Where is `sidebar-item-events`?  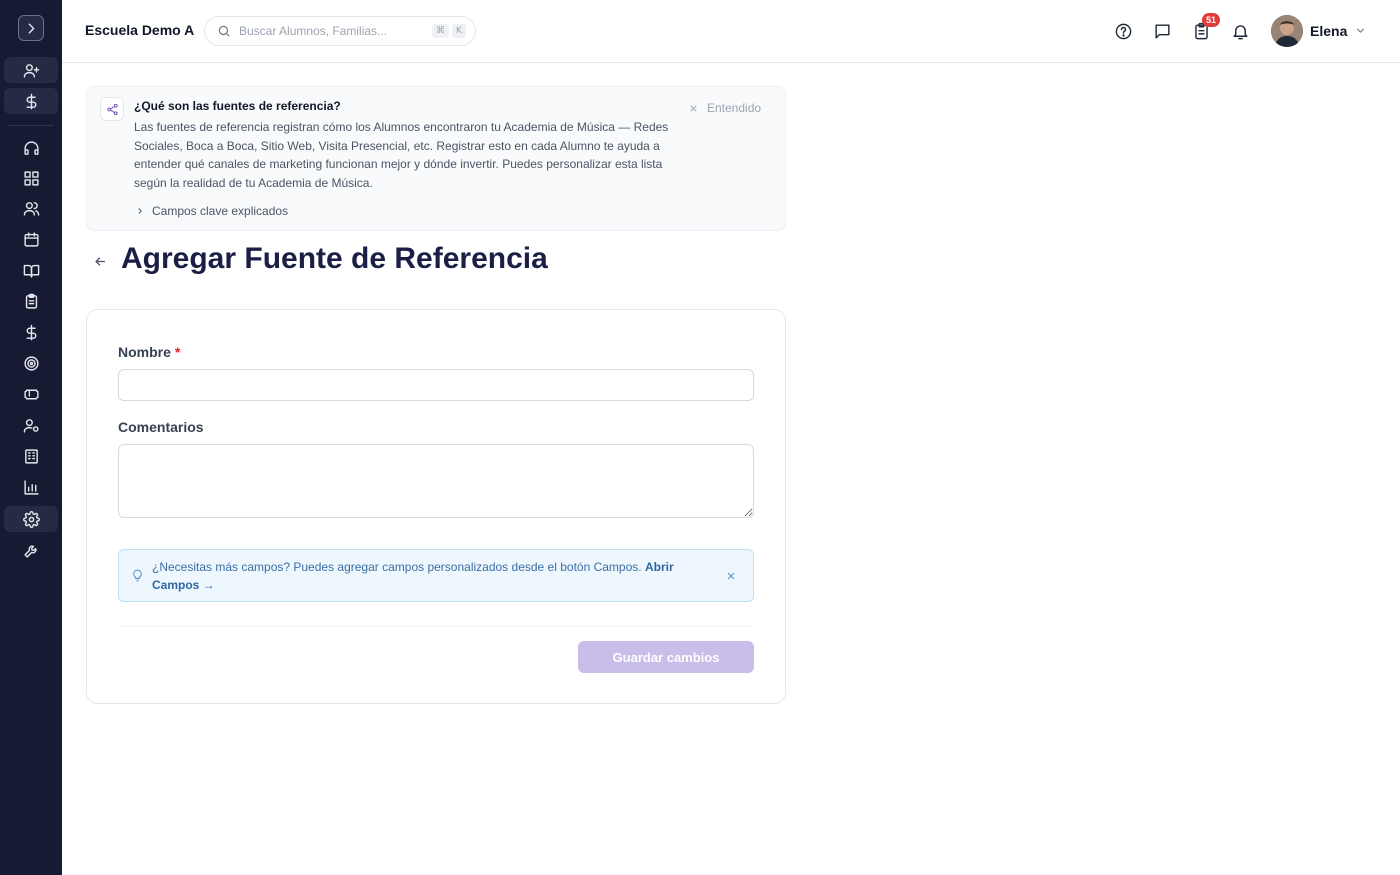
sidebar-item-events is located at coordinates (31, 394).